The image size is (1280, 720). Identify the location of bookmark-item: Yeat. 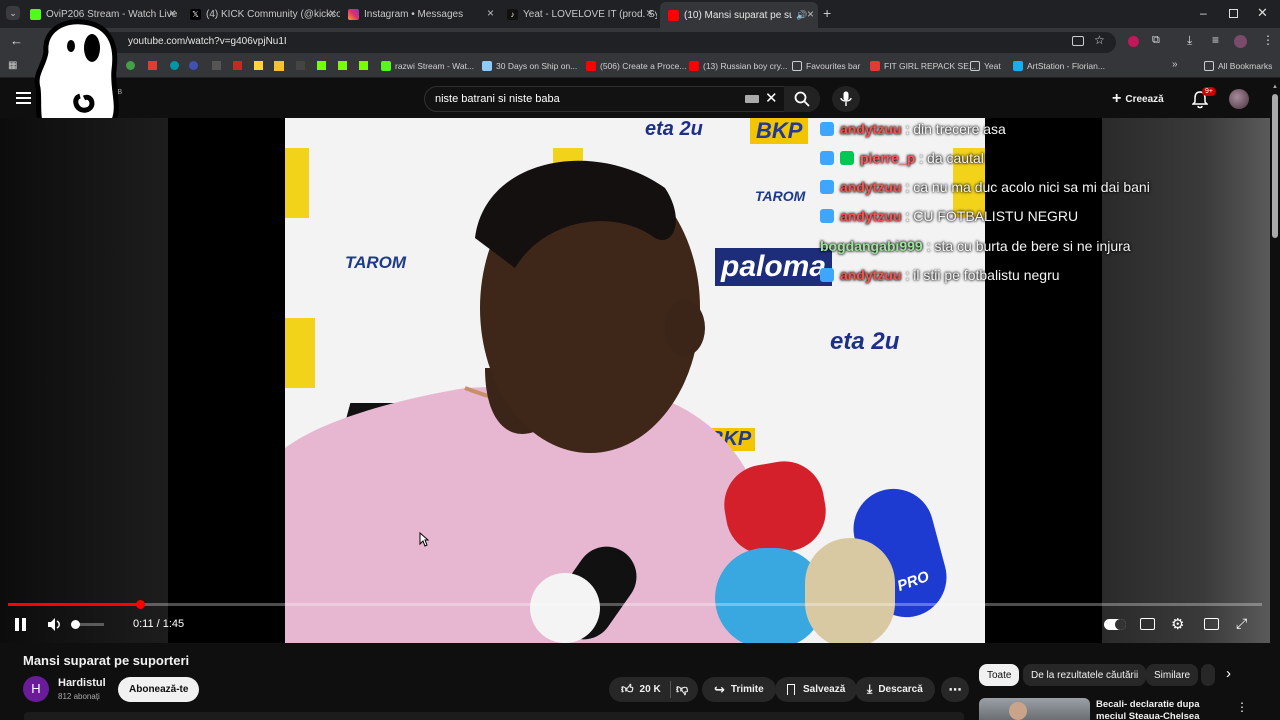
(985, 66).